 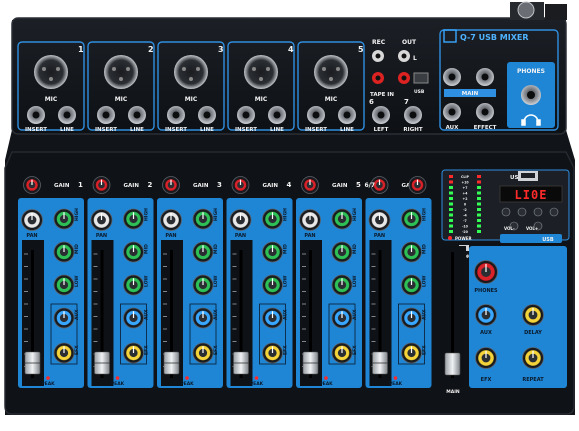 What do you see at coordinates (465, 232) in the screenshot?
I see `meter-label-11: -20` at bounding box center [465, 232].